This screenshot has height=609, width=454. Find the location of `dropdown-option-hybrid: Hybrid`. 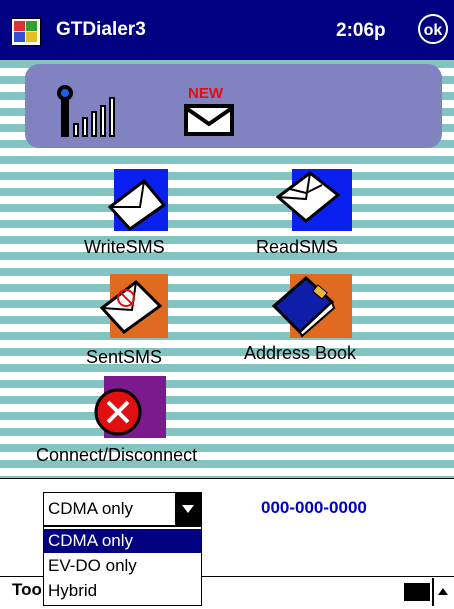

dropdown-option-hybrid: Hybrid is located at coordinates (122, 591).